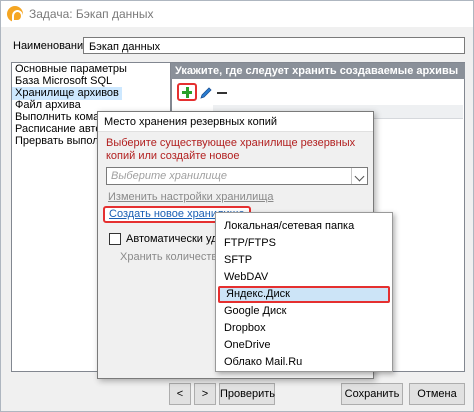 The height and width of the screenshot is (412, 474). Describe the element at coordinates (245, 328) in the screenshot. I see `menu-item-dropbox: Dropbox` at that location.